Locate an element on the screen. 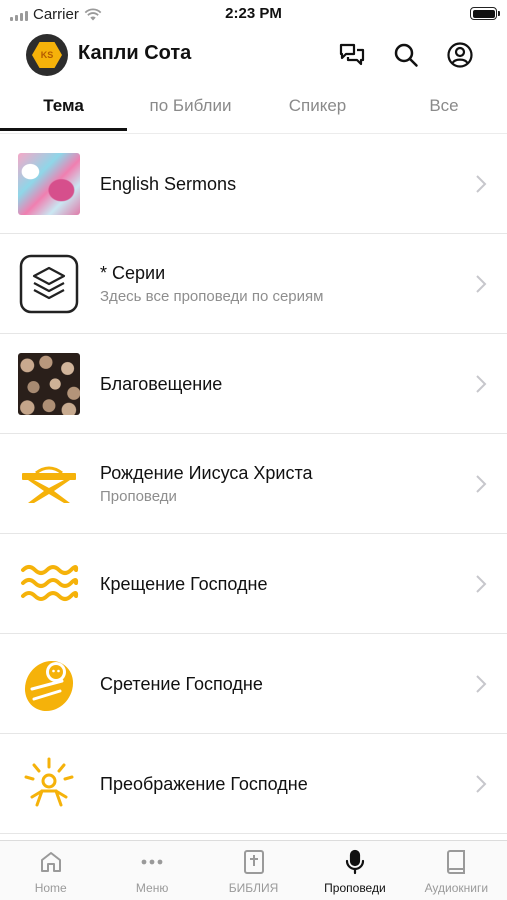 Image resolution: width=507 pixels, height=900 pixels. list-item-title: Благовещение is located at coordinates (161, 383).